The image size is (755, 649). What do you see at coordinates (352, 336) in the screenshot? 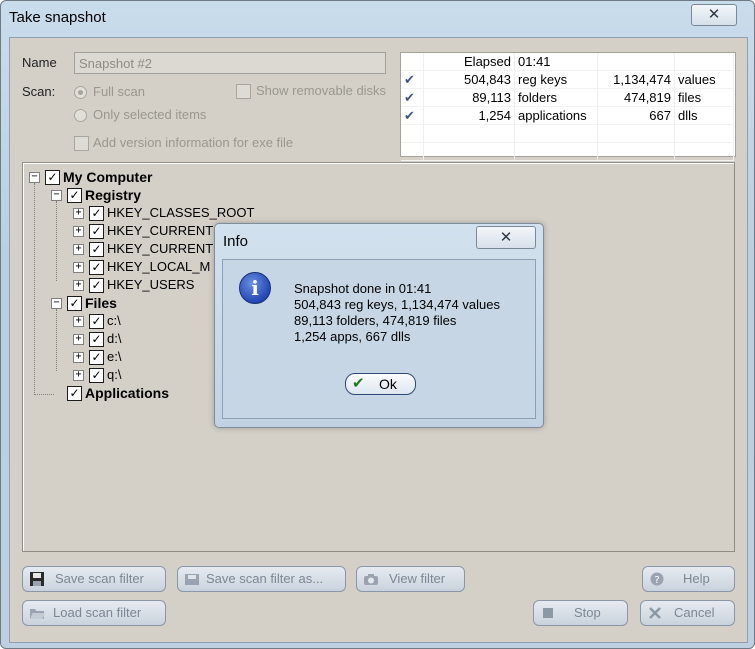
I see `info-message-line: 1,254 apps, 667 dlls` at bounding box center [352, 336].